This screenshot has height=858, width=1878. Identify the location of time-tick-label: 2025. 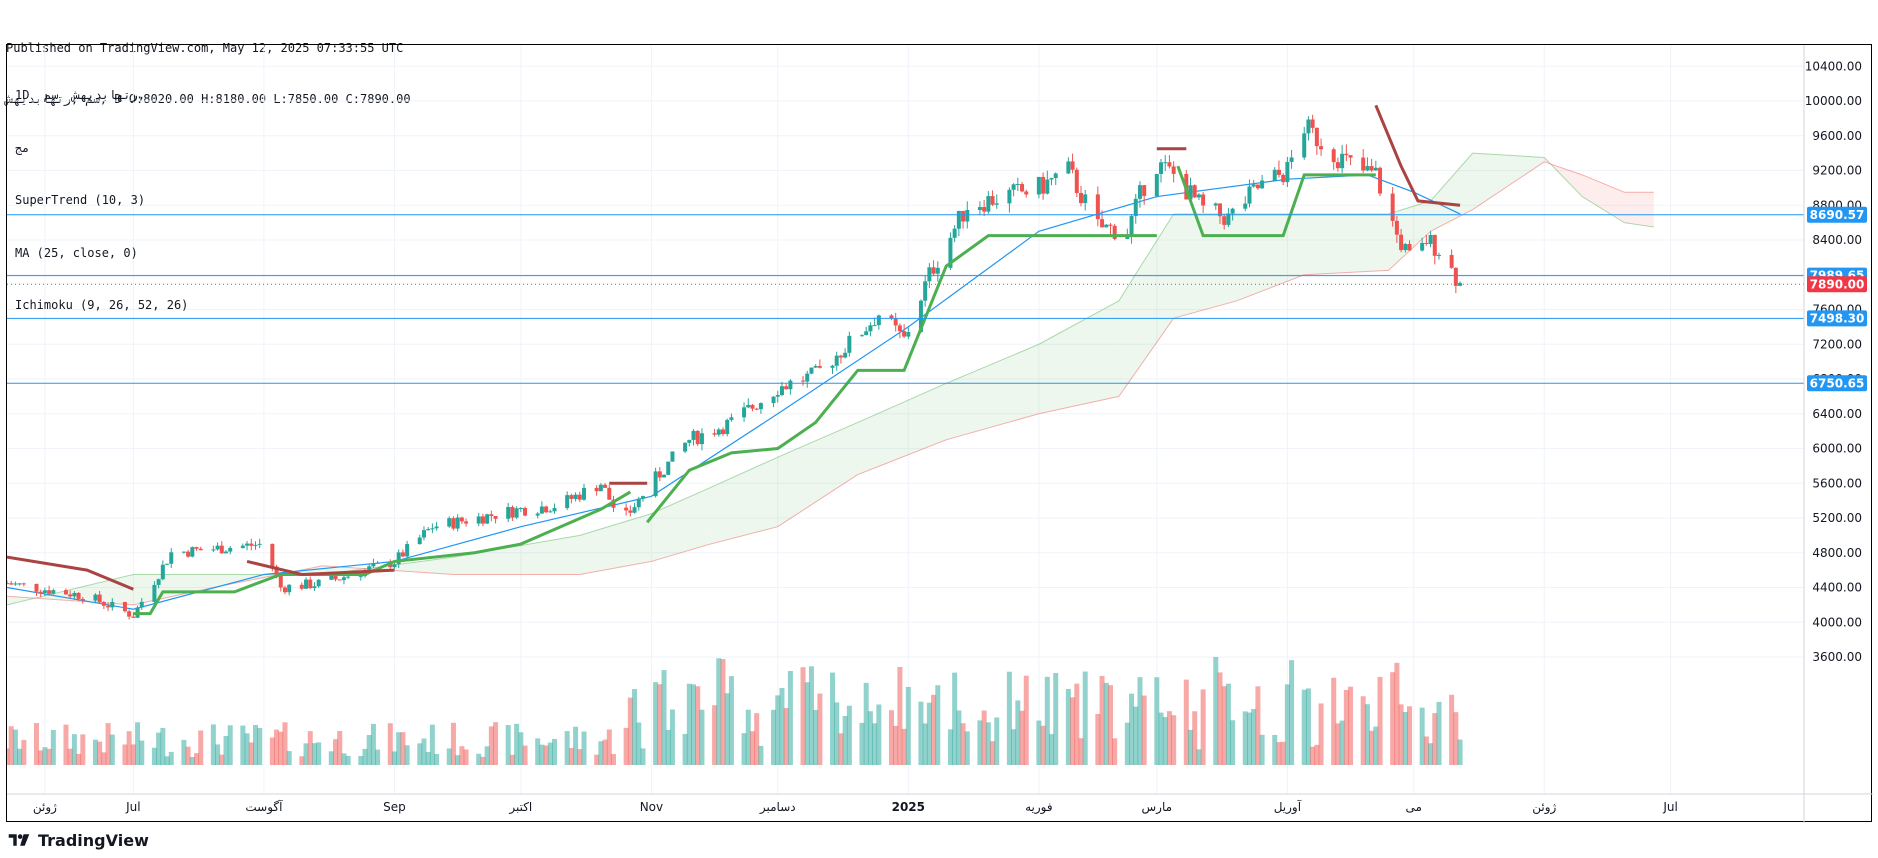
(908, 807).